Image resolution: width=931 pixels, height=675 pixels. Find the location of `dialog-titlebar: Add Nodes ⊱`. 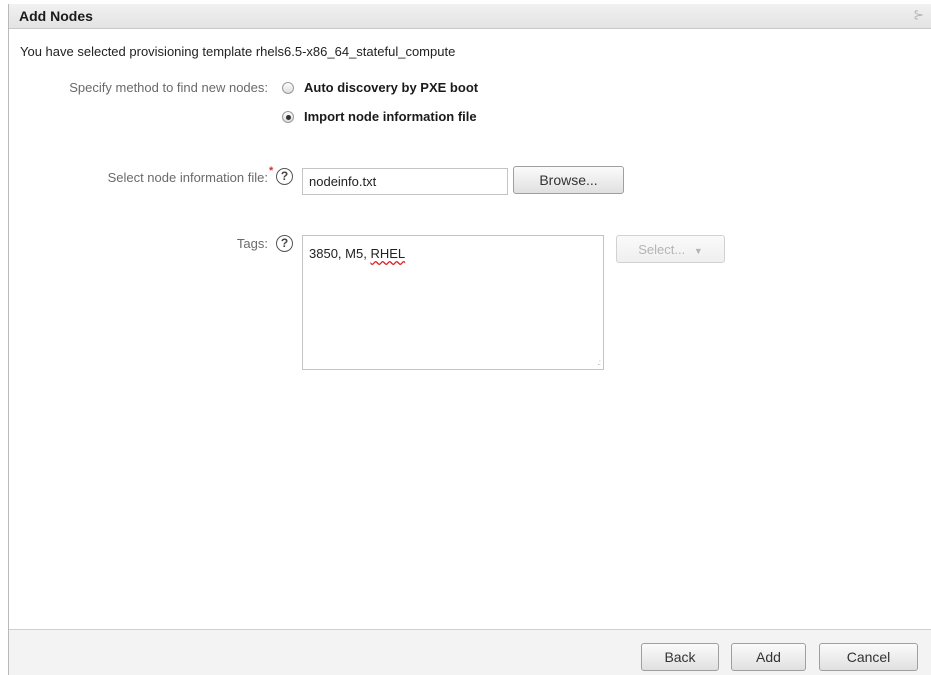

dialog-titlebar: Add Nodes ⊱ is located at coordinates (470, 16).